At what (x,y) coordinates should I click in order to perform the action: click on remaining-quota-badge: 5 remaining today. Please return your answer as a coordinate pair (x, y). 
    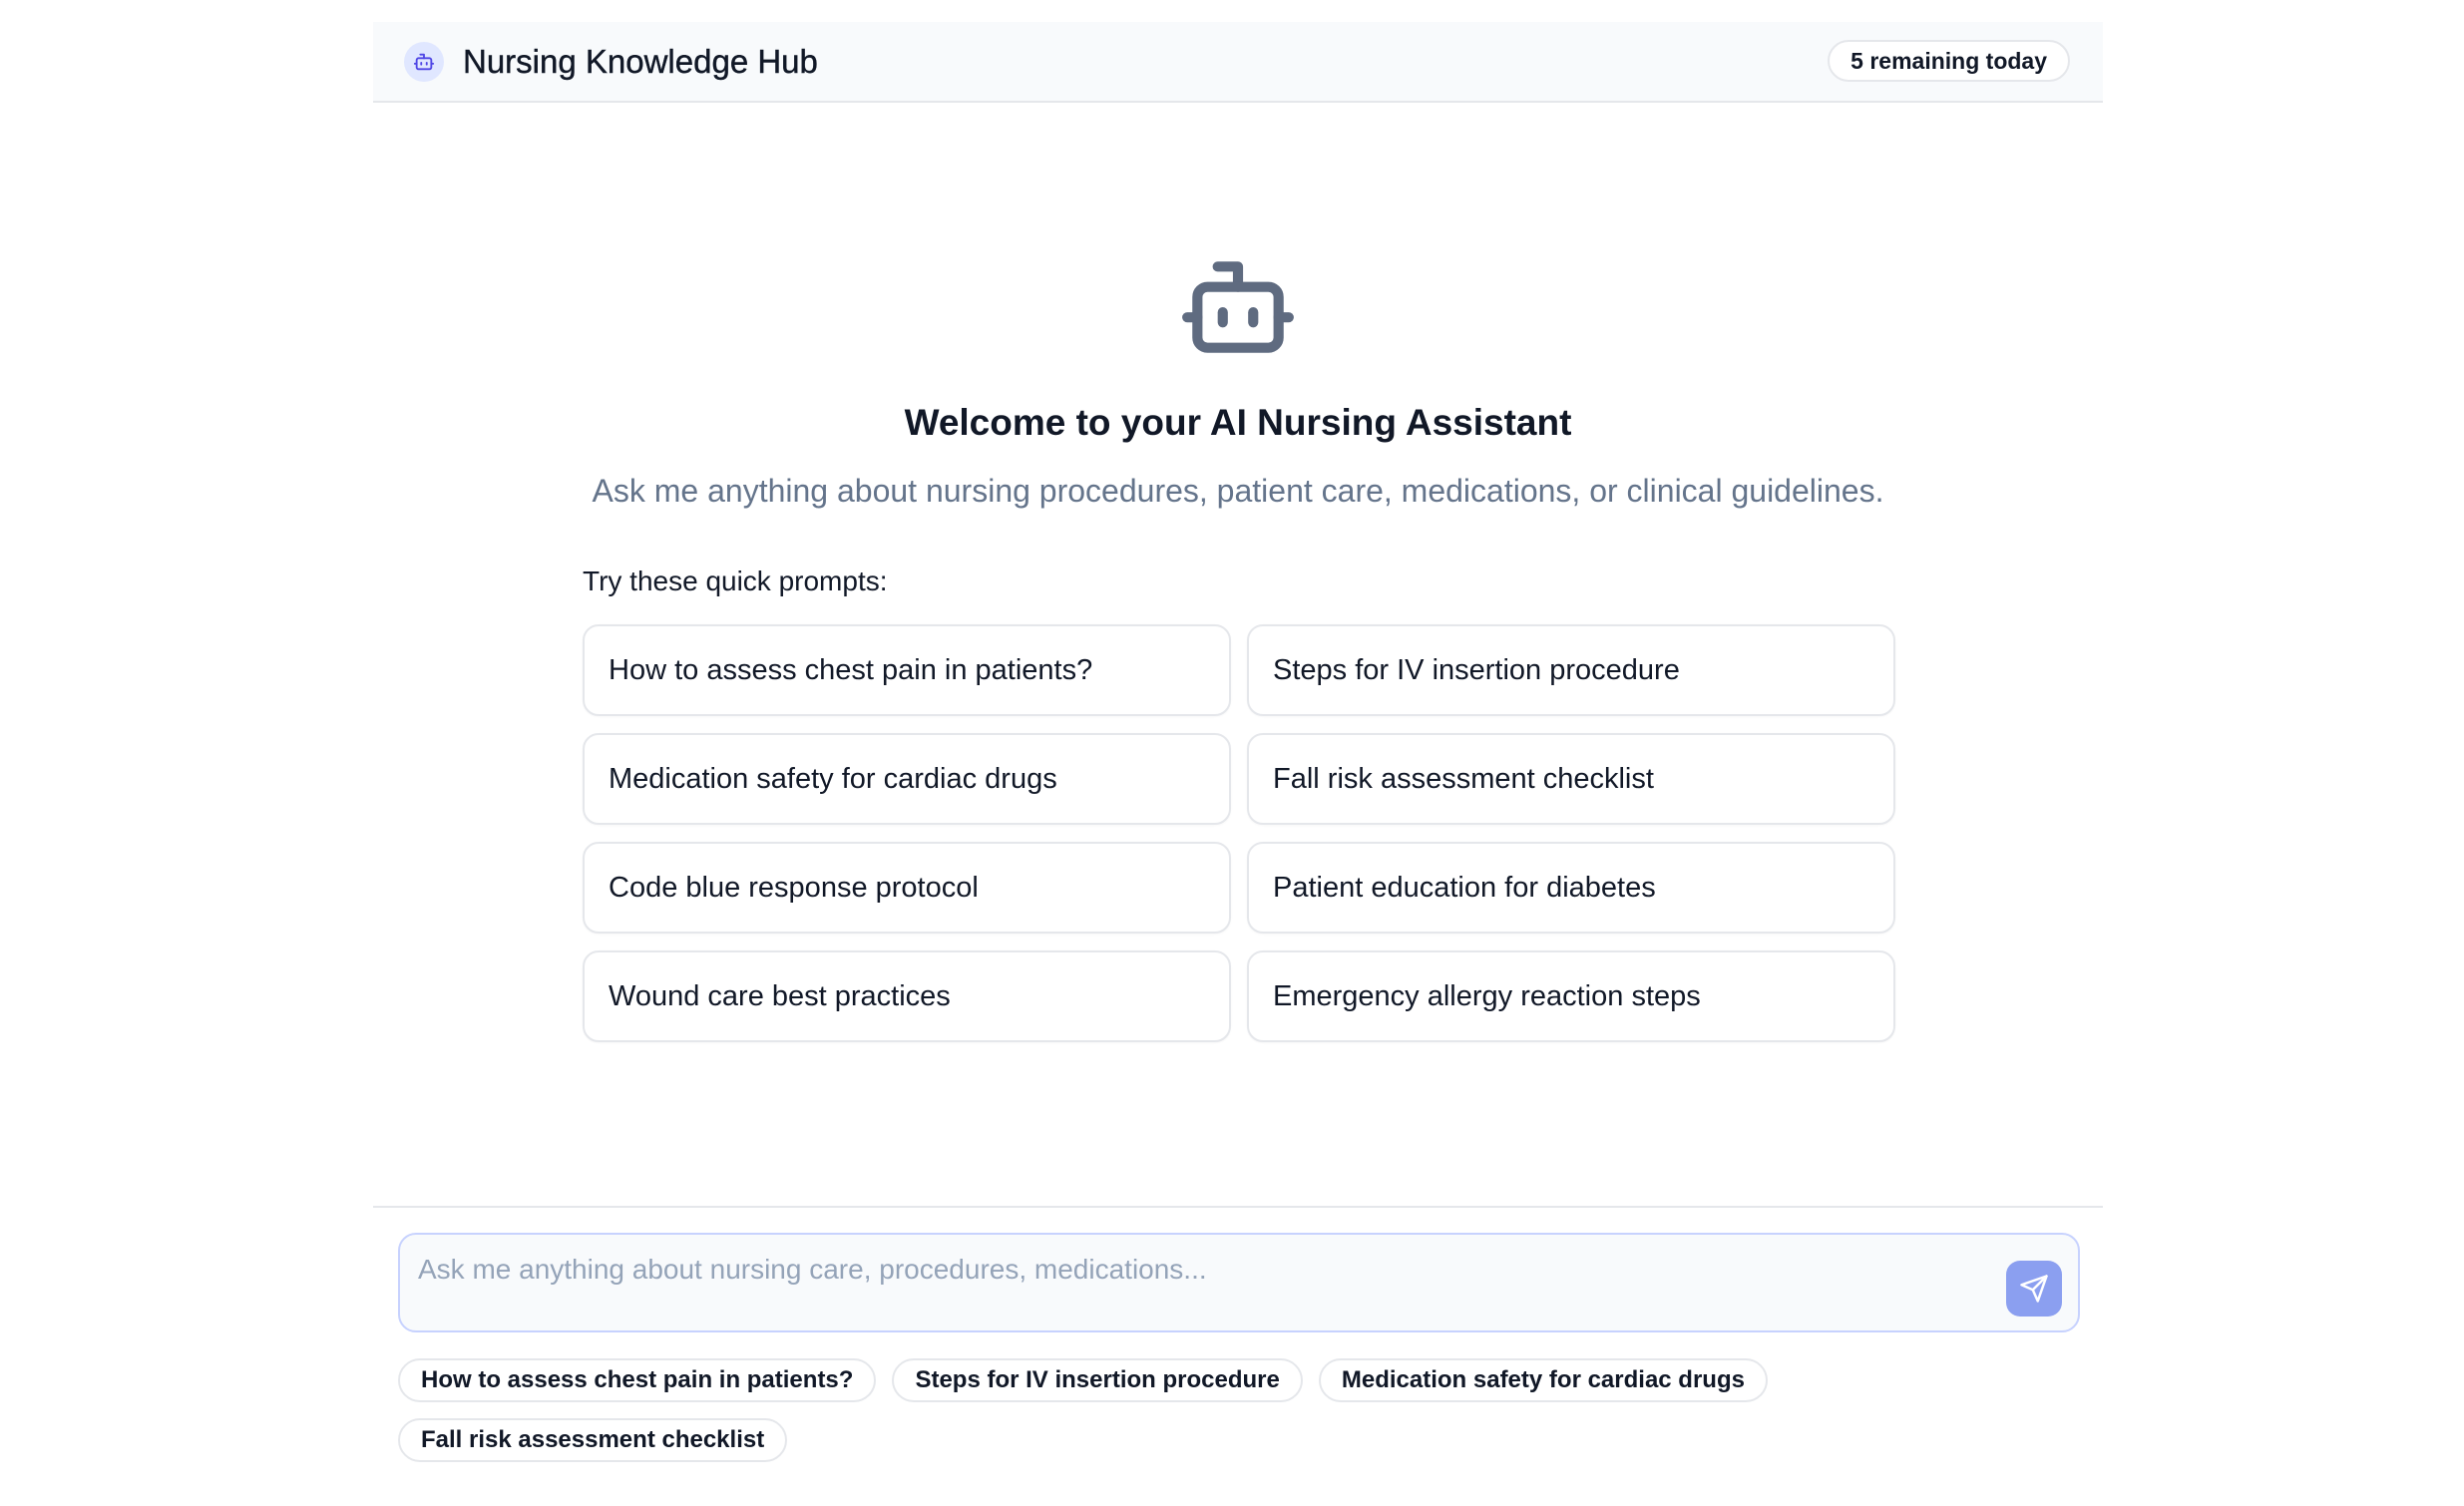
    Looking at the image, I should click on (1949, 61).